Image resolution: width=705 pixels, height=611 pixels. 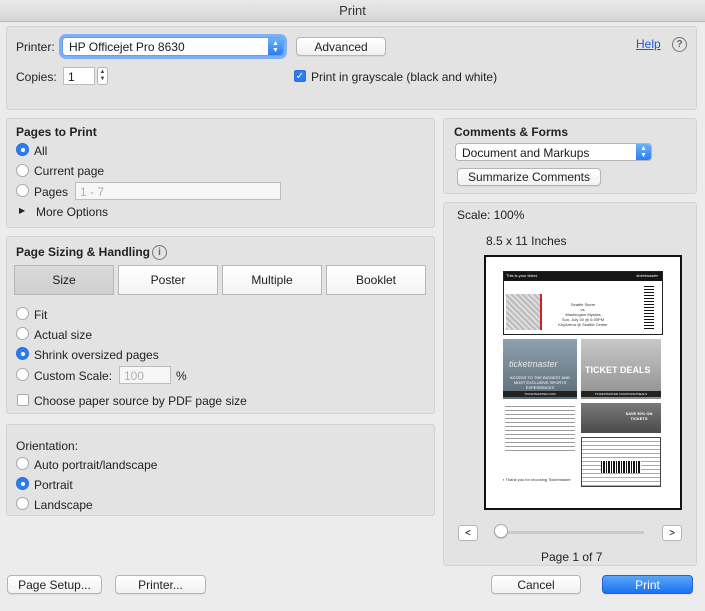 What do you see at coordinates (40, 315) in the screenshot?
I see `fit-label: Fit` at bounding box center [40, 315].